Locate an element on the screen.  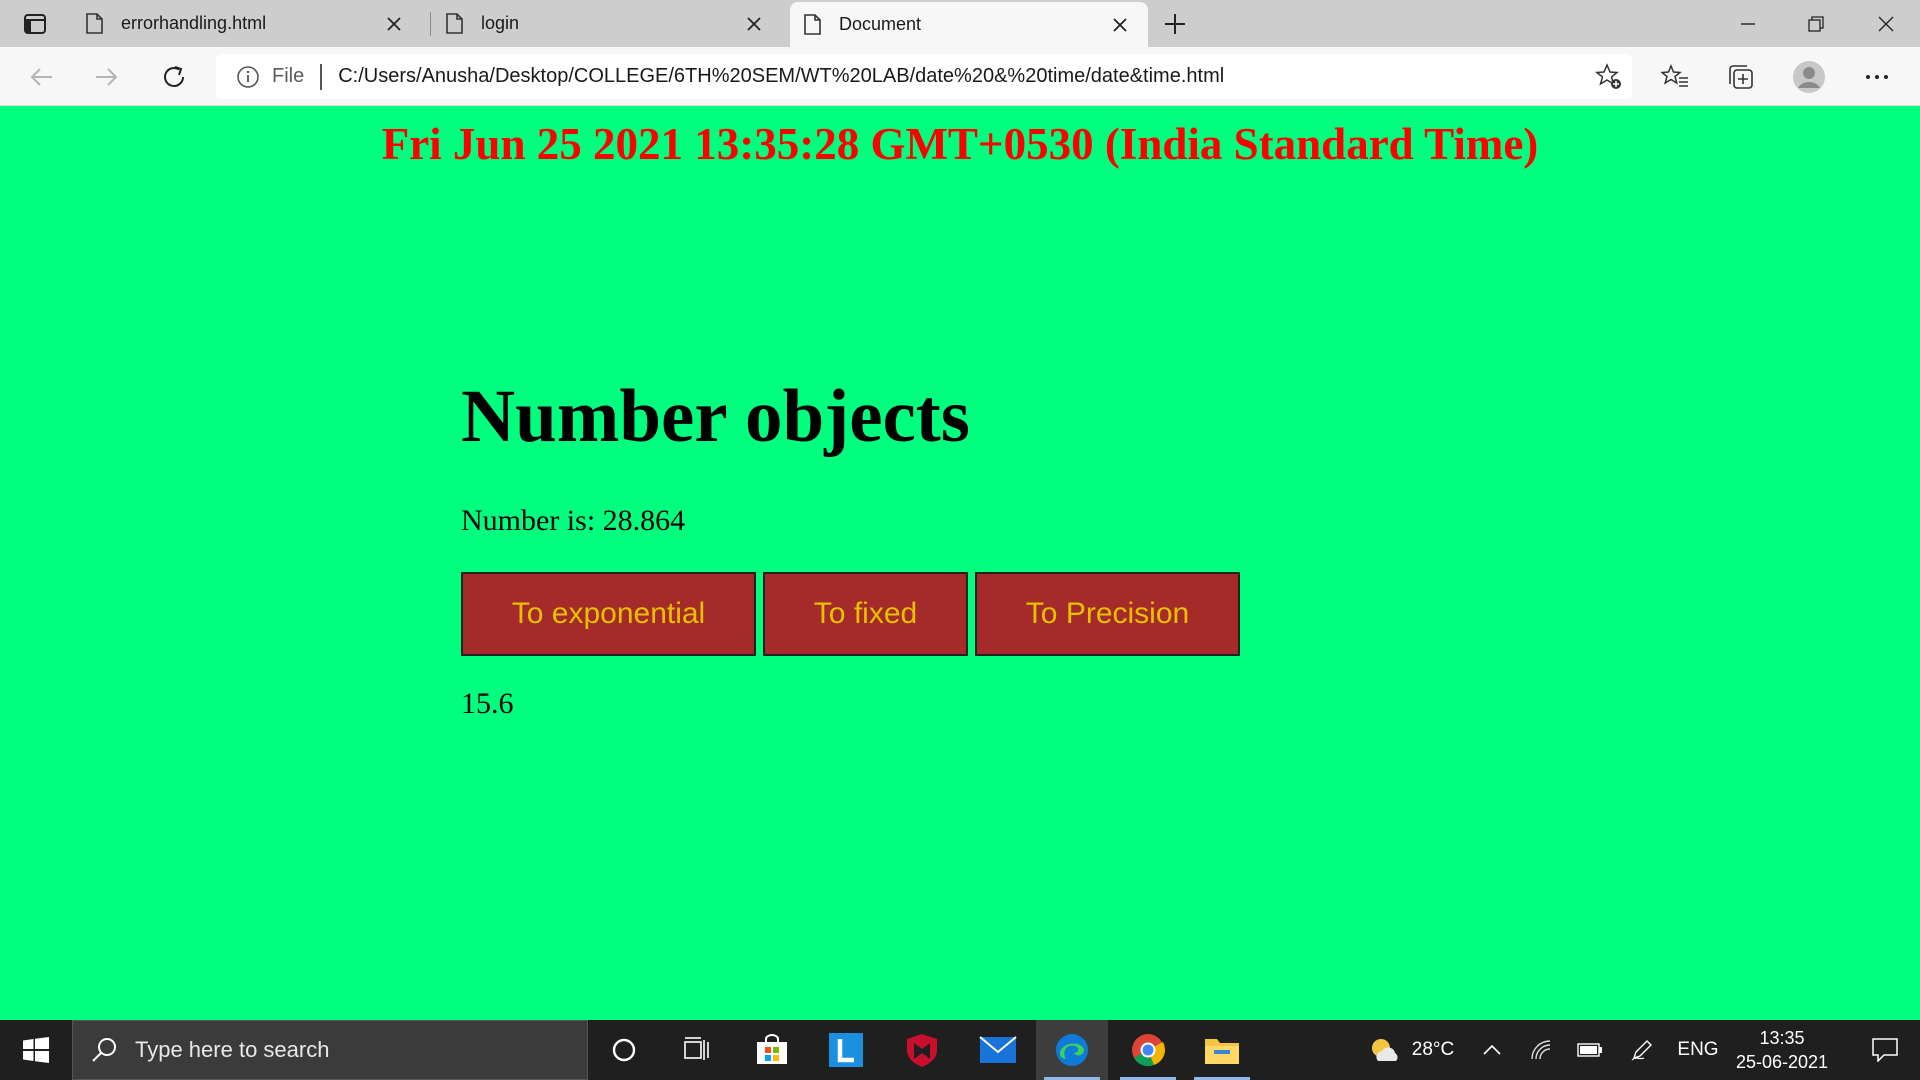
taskbar-clock: 13:35 25-06-2021 is located at coordinates (1782, 1050).